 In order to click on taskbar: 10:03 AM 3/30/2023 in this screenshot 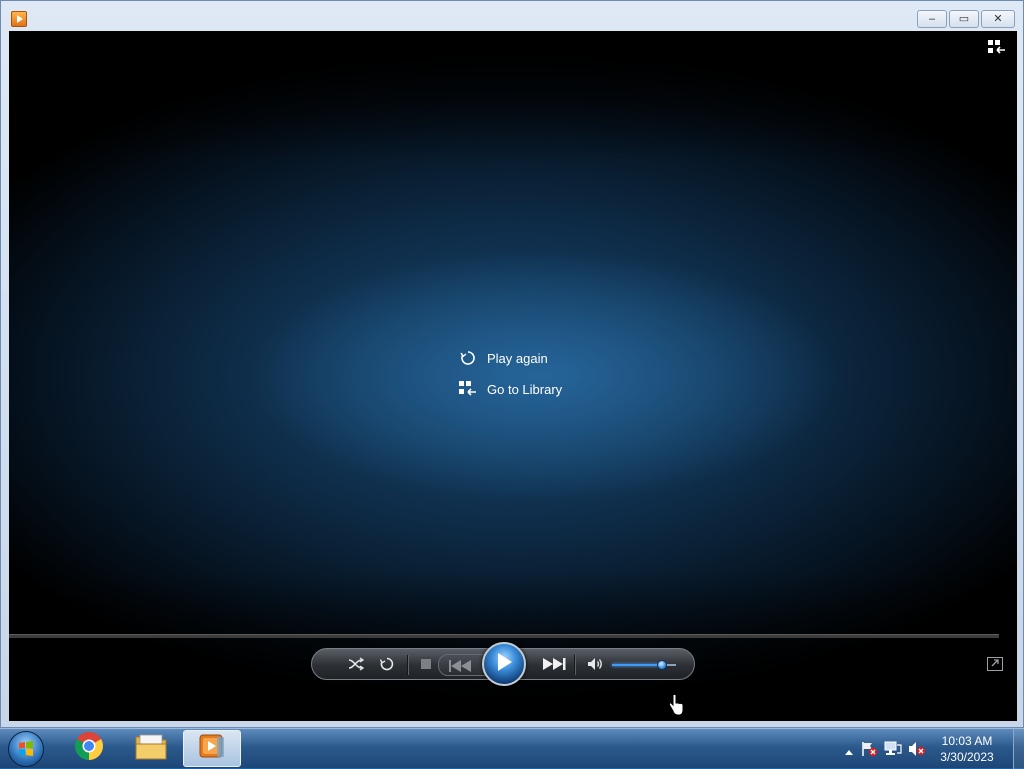, I will do `click(512, 748)`.